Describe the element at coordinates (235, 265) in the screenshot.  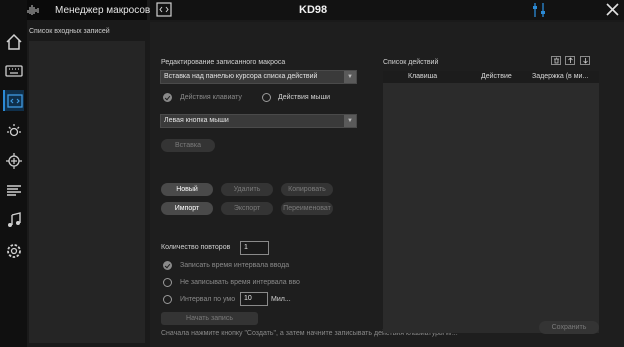
I see `record-interval-label: Записать время интервала ввода` at that location.